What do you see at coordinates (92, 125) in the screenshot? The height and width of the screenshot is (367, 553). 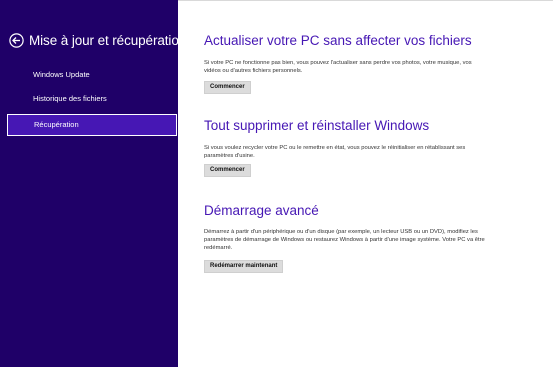 I see `sidebar-item-recuperation: Récupération` at bounding box center [92, 125].